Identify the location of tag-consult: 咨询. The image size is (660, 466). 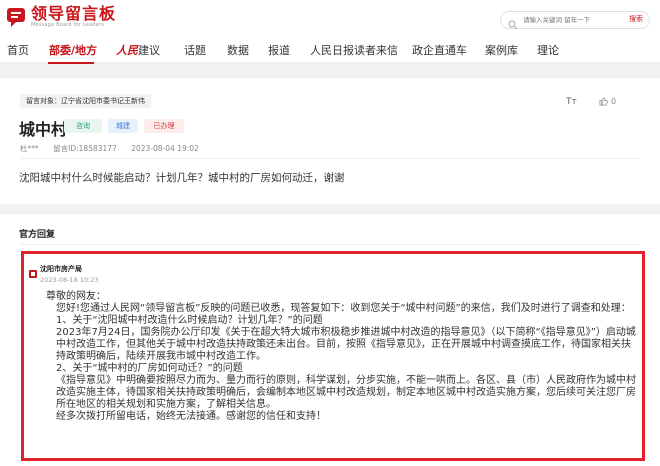
(83, 126).